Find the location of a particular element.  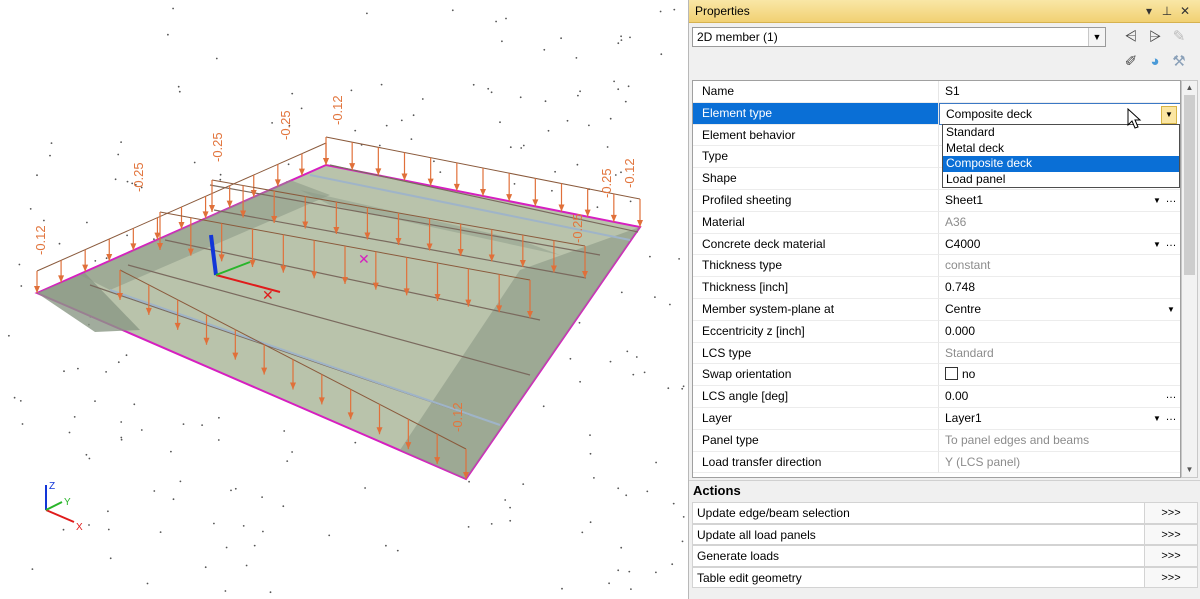

element-type-option: Metal deck is located at coordinates (1061, 149).